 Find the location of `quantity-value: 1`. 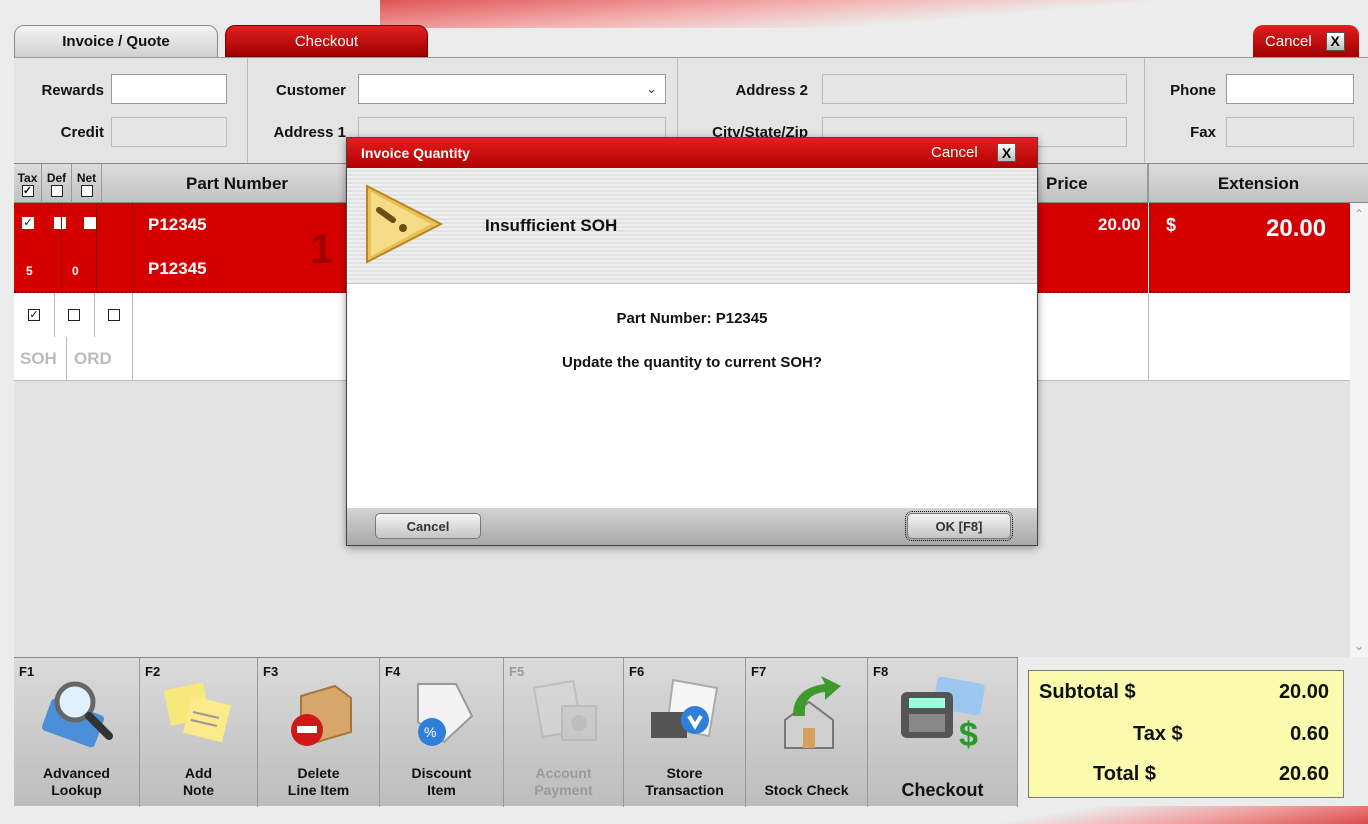

quantity-value: 1 is located at coordinates (321, 249).